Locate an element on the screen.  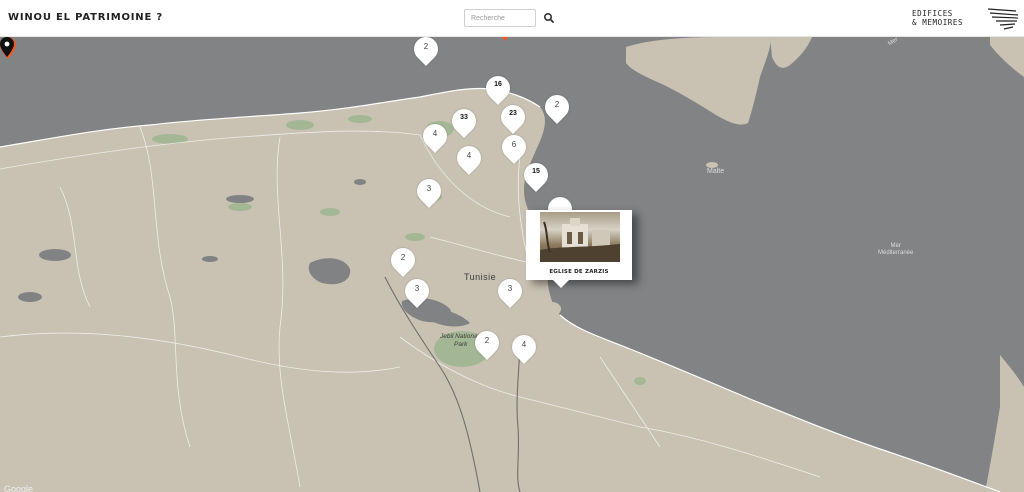
park-label-line-2: Park is located at coordinates (461, 344).